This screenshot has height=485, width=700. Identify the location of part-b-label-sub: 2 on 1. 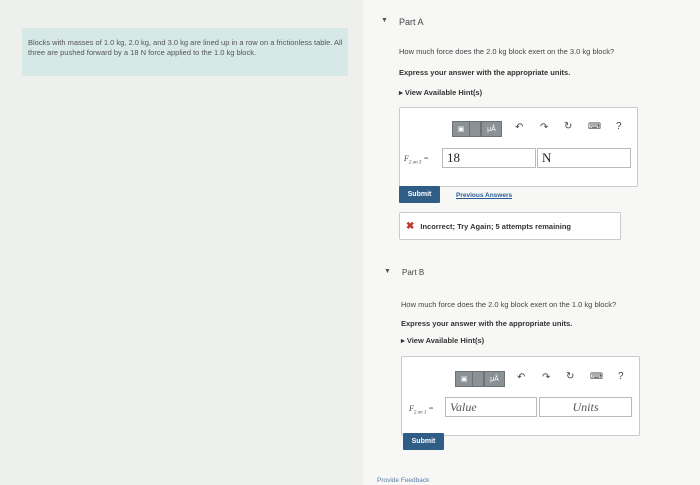
(420, 413).